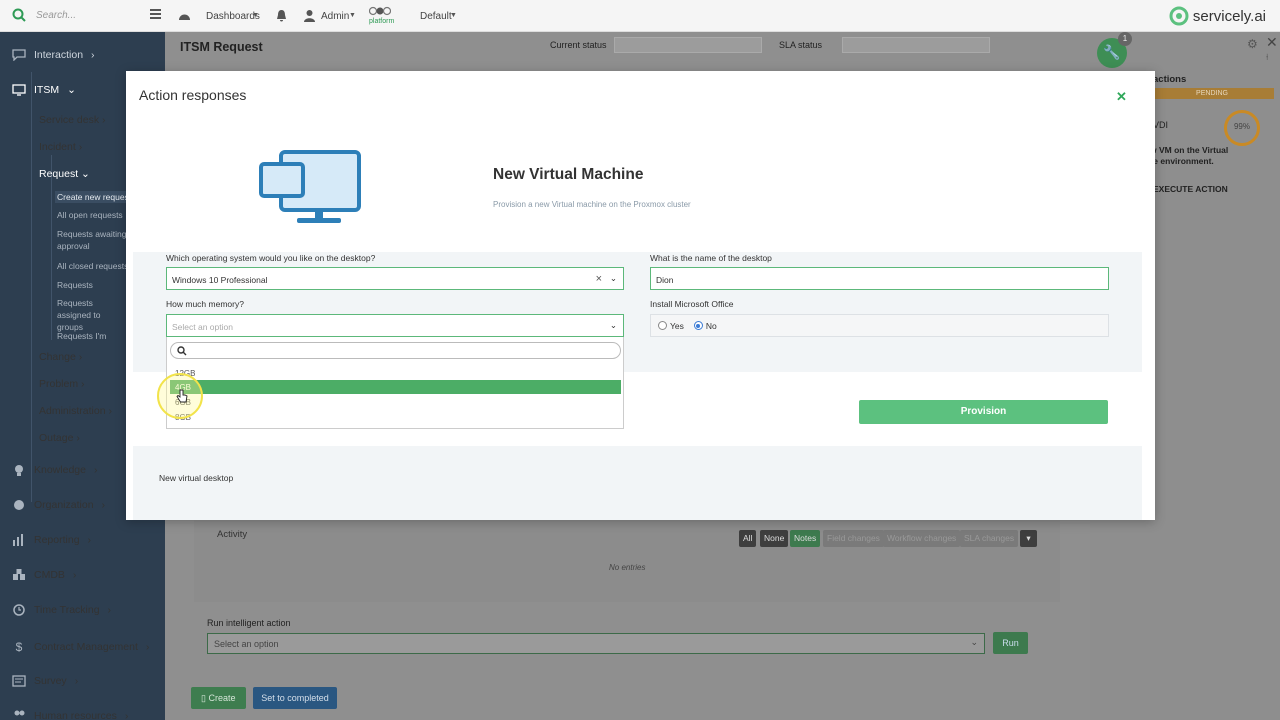 The width and height of the screenshot is (1280, 720). What do you see at coordinates (1190, 189) in the screenshot?
I see `execute-action-button: EXECUTE ACTION` at bounding box center [1190, 189].